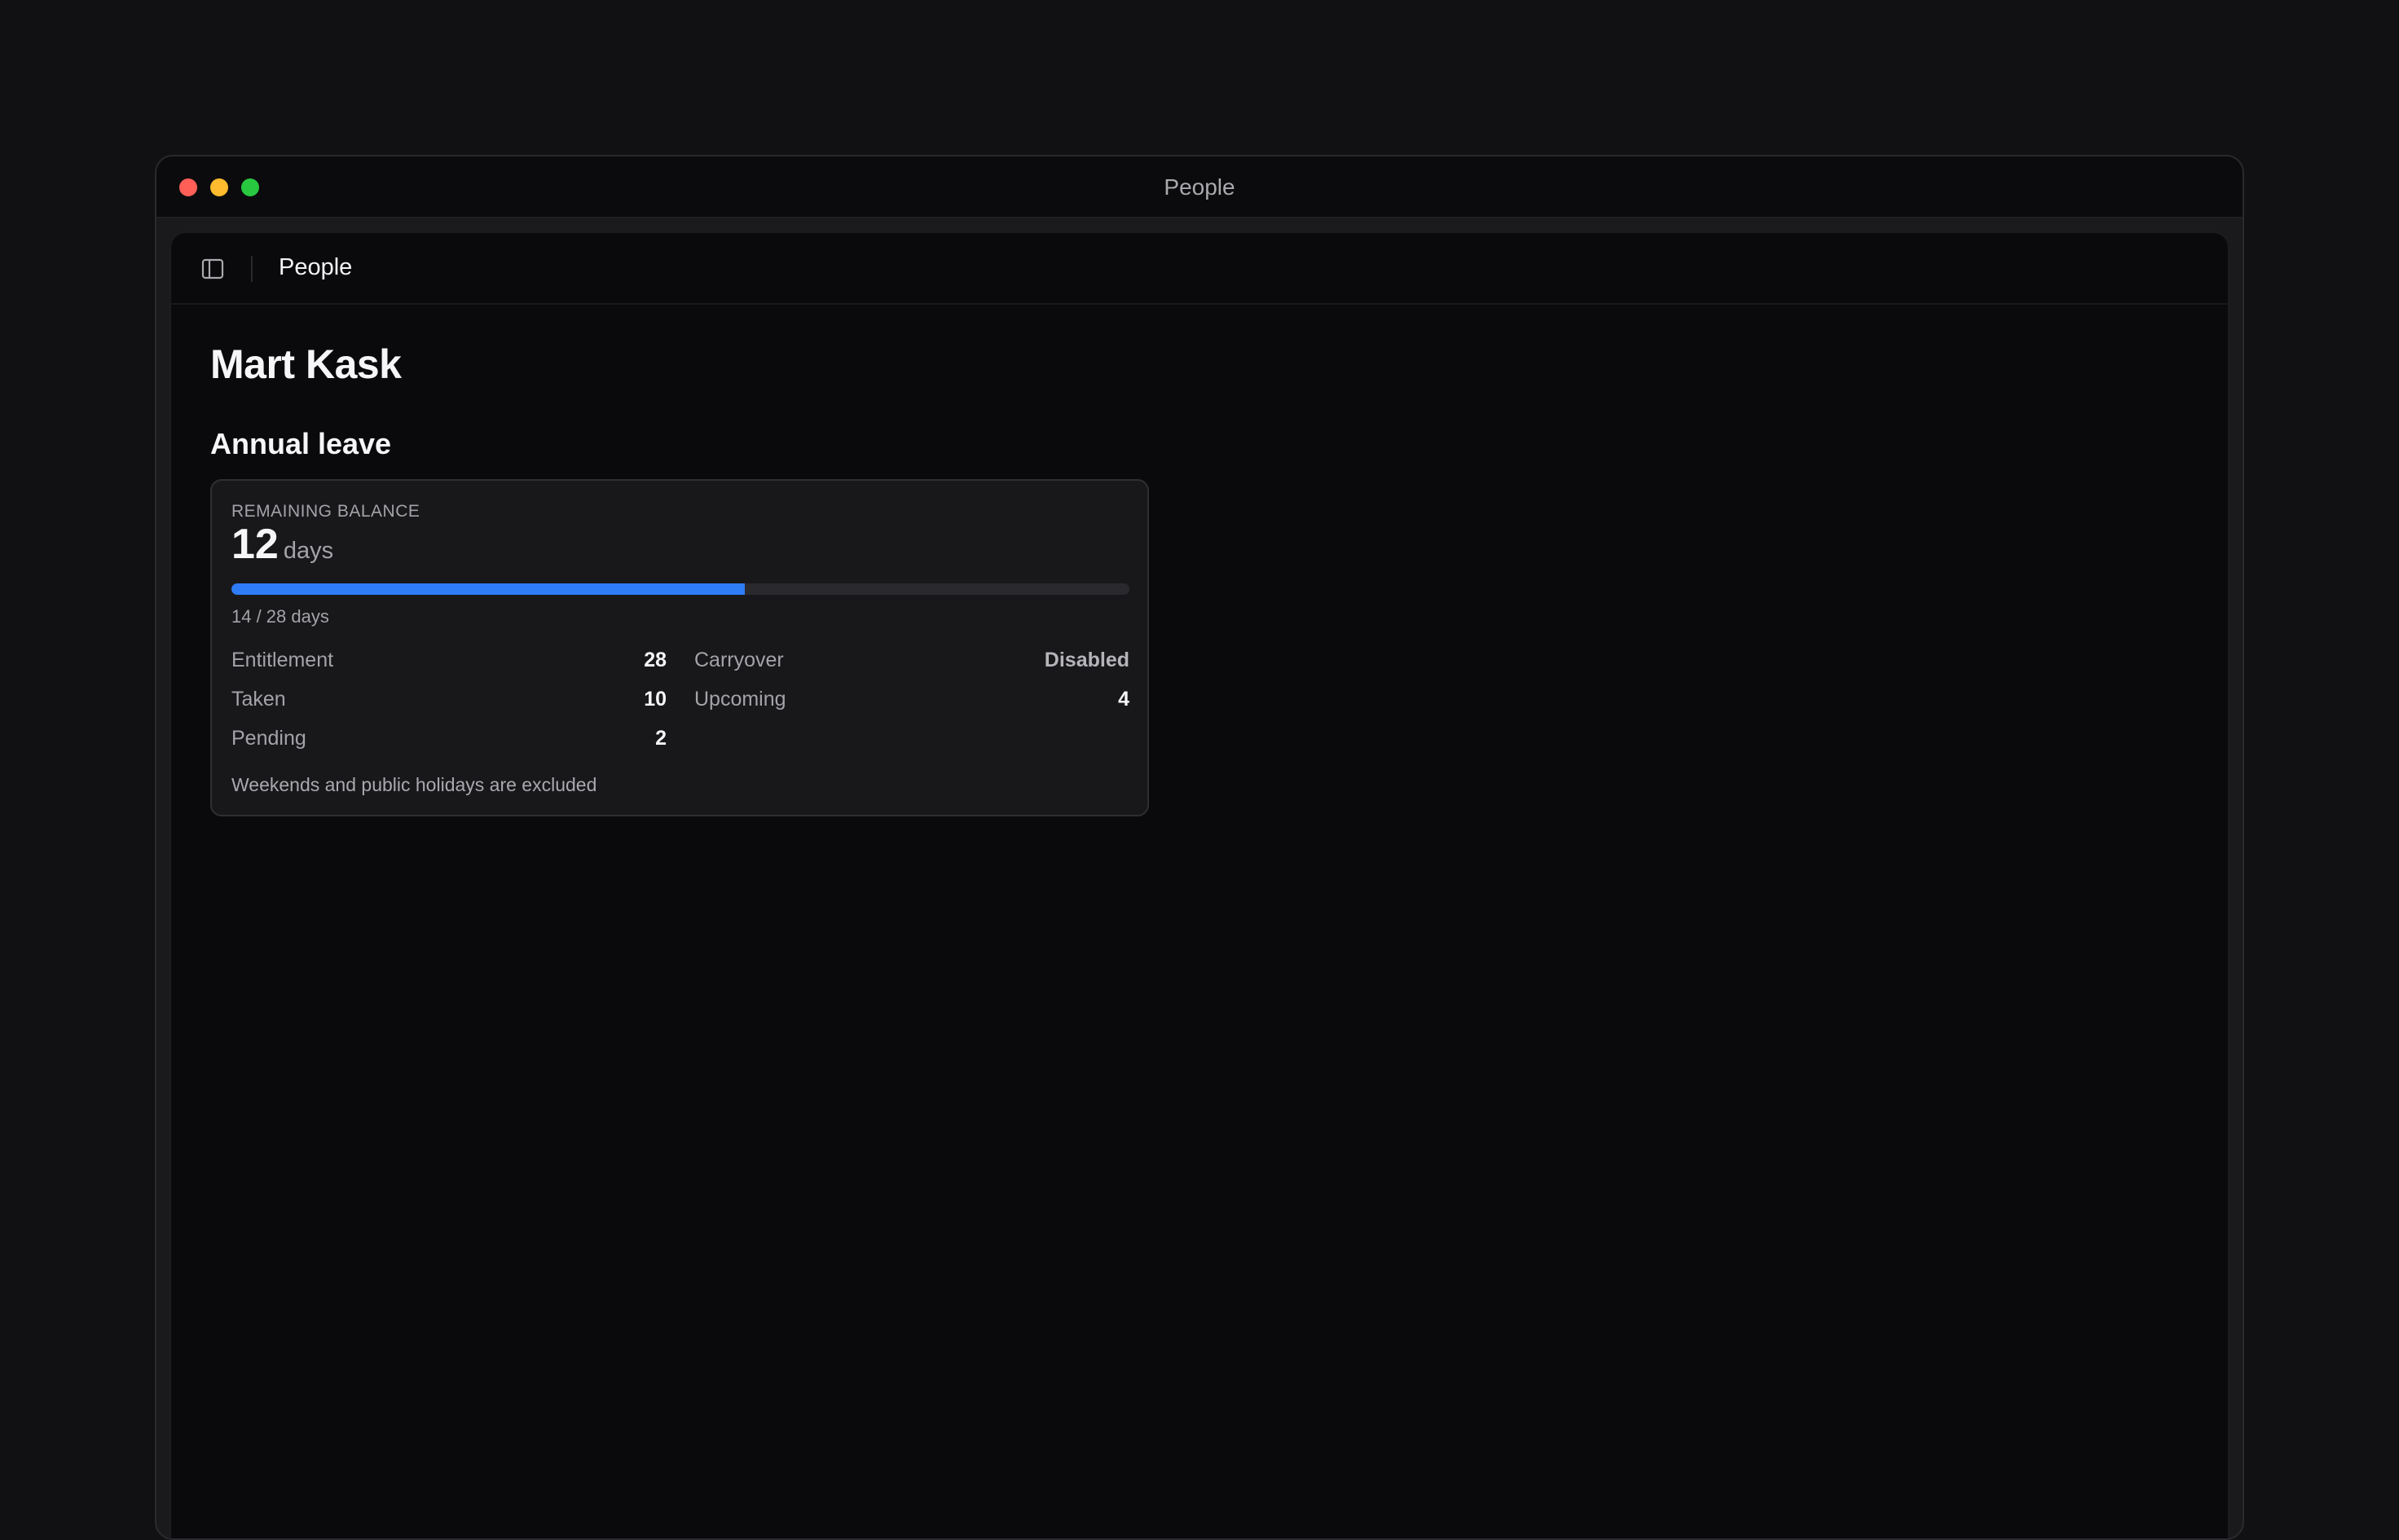 The height and width of the screenshot is (1540, 2399). Describe the element at coordinates (740, 699) in the screenshot. I see `stat-label: Upcoming` at that location.